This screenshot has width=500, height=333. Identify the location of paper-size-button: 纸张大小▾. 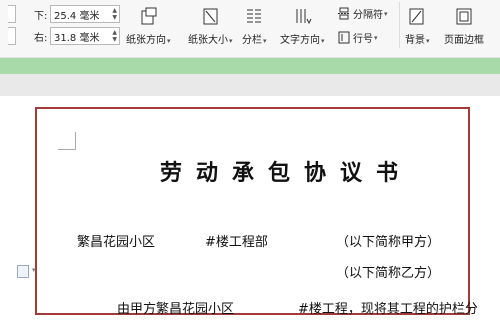
(210, 25).